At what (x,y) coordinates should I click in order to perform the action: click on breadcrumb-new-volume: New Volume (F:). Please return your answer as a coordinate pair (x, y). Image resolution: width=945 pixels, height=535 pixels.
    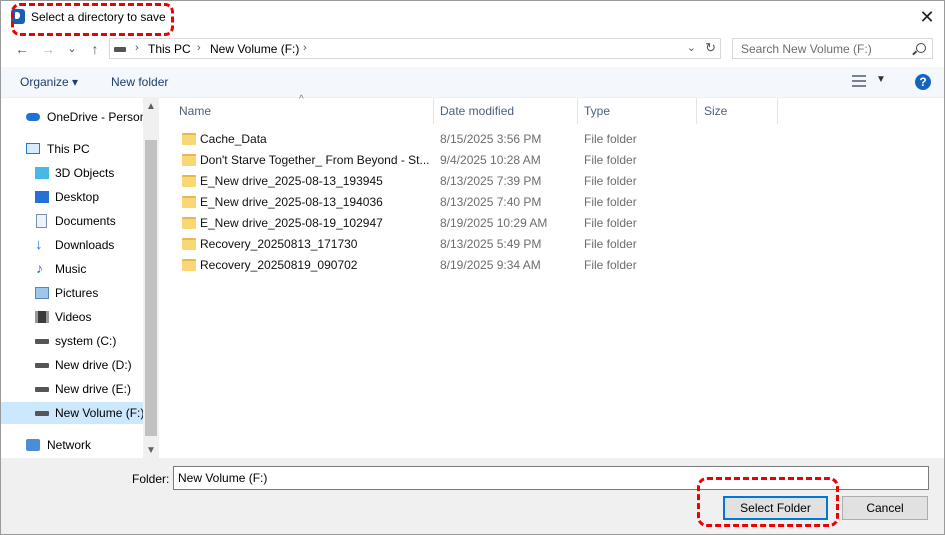
    Looking at the image, I should click on (254, 49).